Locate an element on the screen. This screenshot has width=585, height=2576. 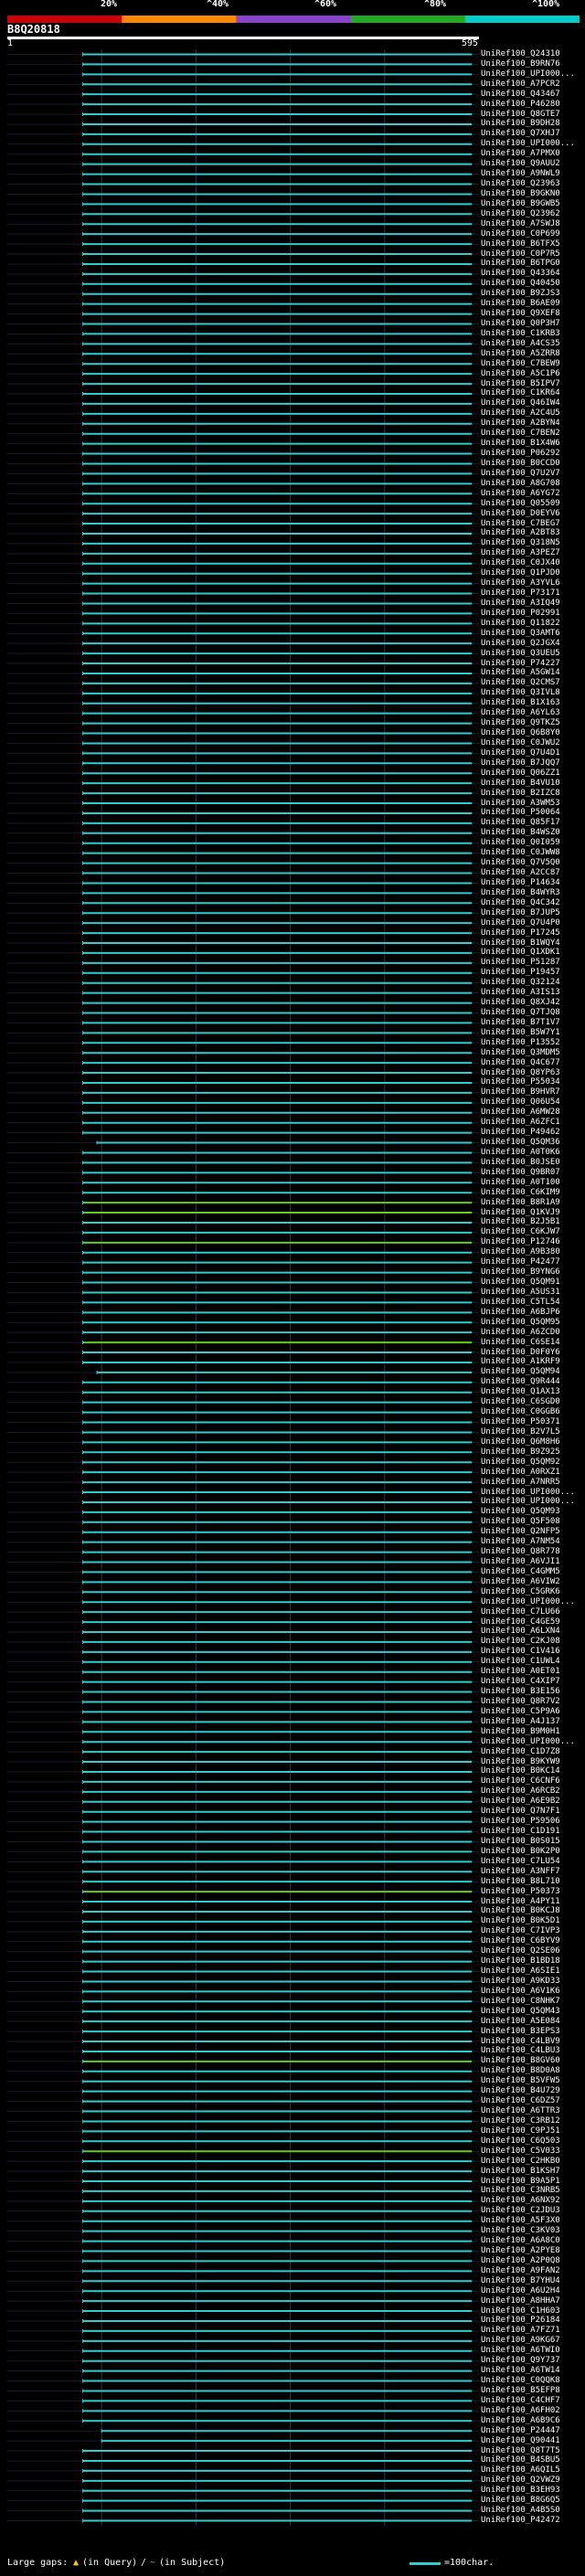
hit-label: UniRef100_D0EYV6 is located at coordinates (520, 514).